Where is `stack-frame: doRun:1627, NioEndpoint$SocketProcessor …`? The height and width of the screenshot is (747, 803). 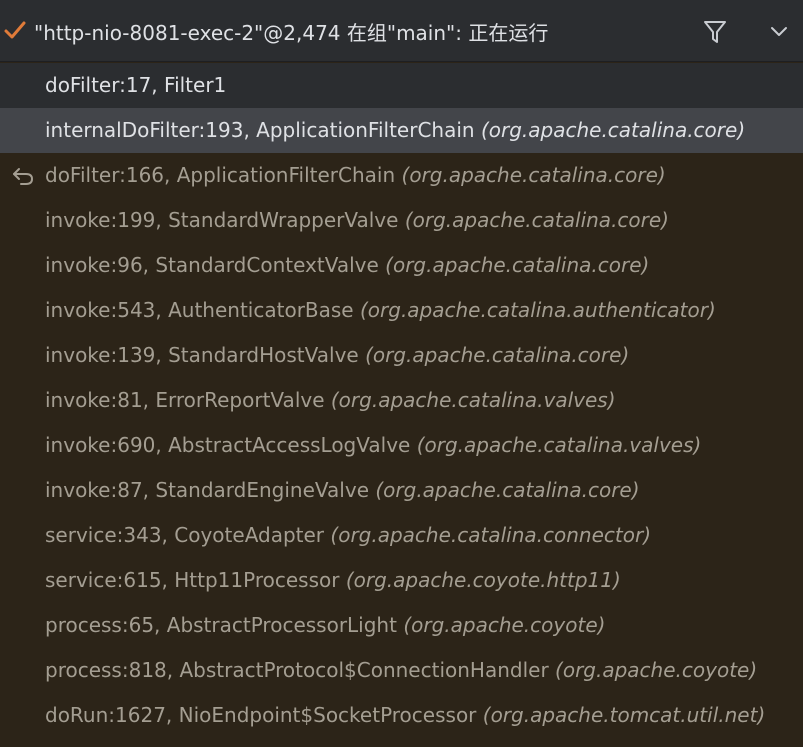 stack-frame: doRun:1627, NioEndpoint$SocketProcessor … is located at coordinates (401, 715).